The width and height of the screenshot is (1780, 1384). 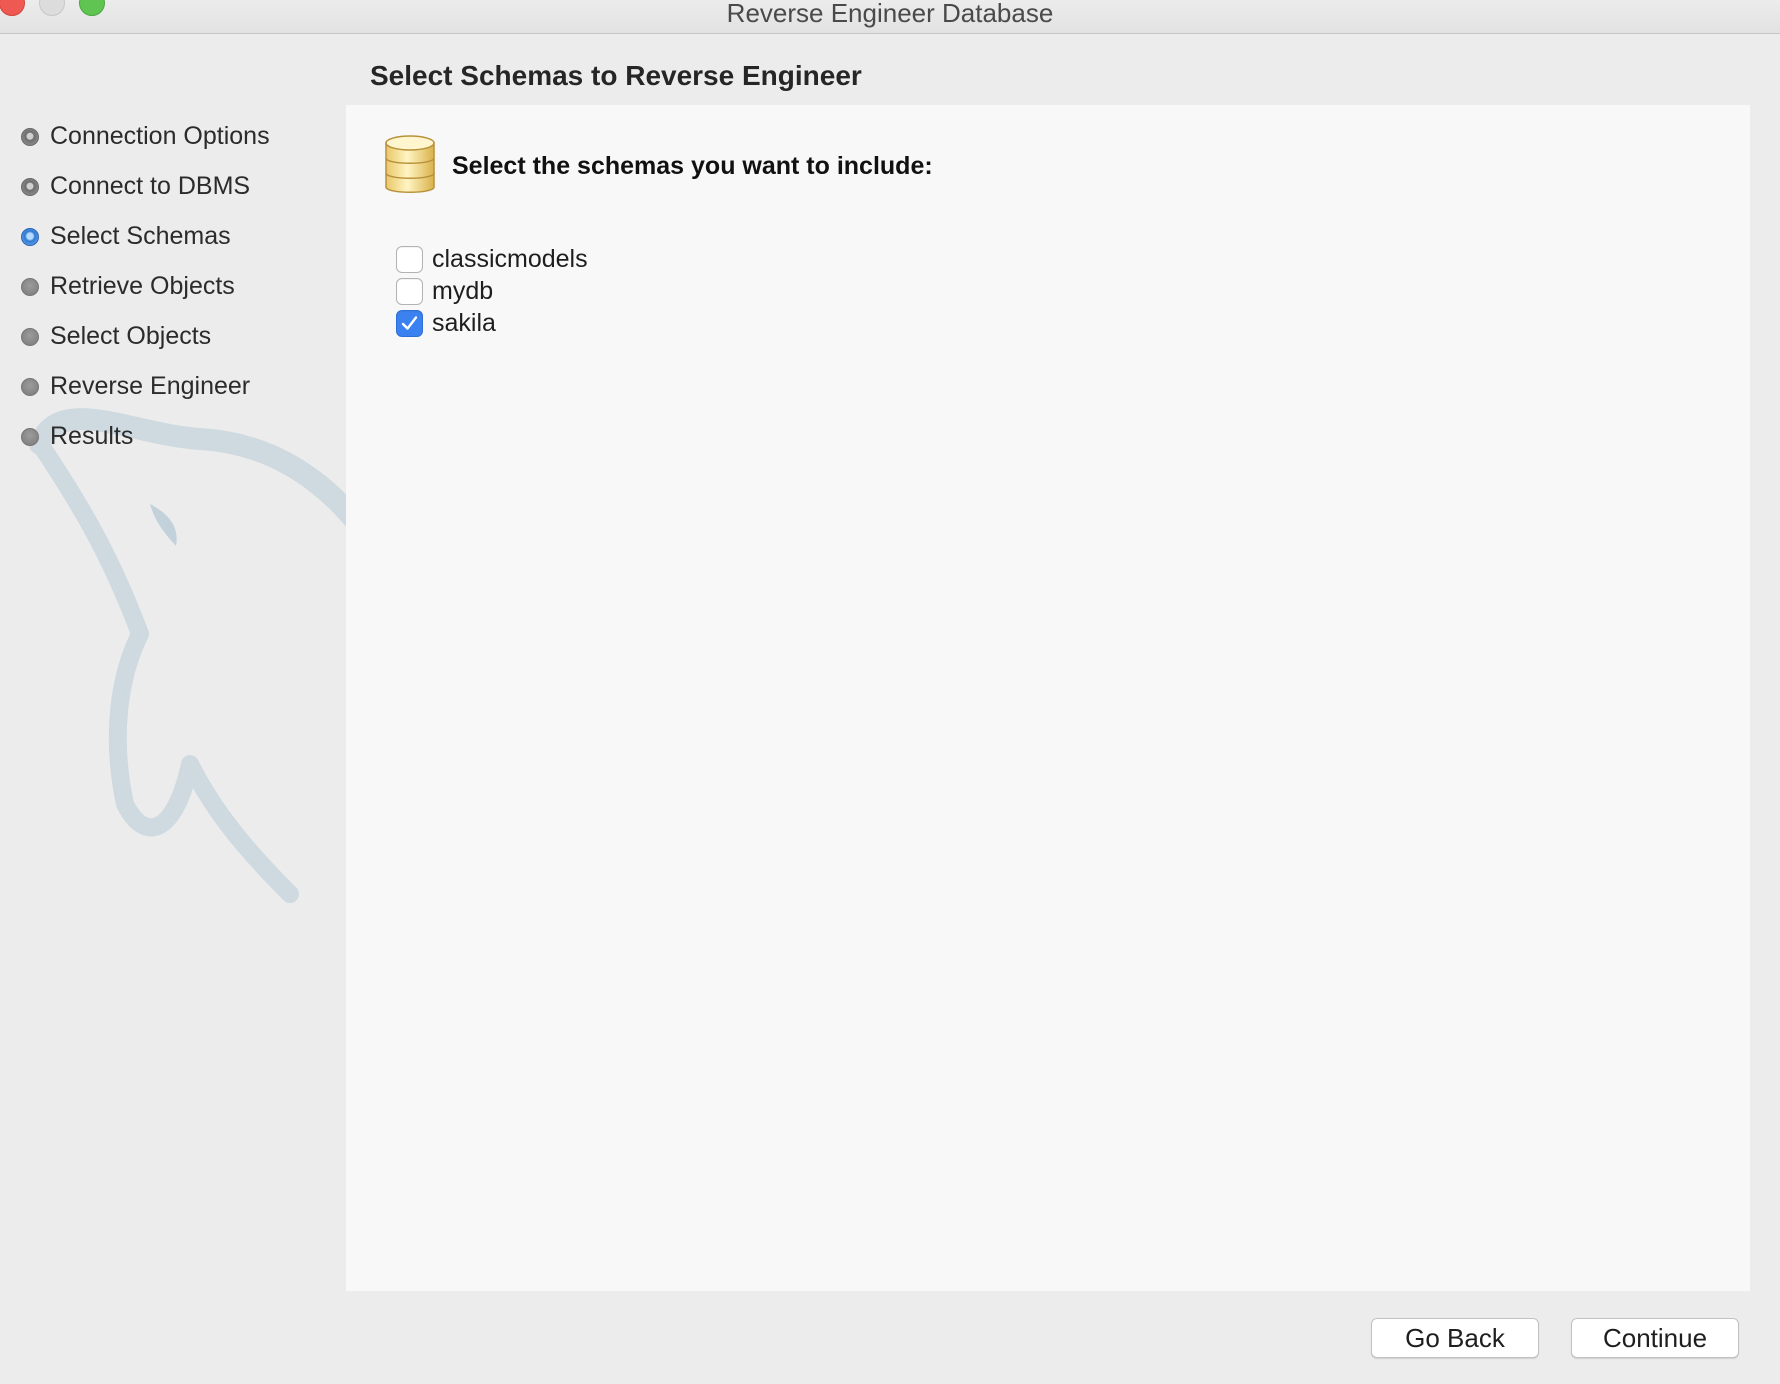 What do you see at coordinates (890, 14) in the screenshot?
I see `window-title: Reverse Engineer Database` at bounding box center [890, 14].